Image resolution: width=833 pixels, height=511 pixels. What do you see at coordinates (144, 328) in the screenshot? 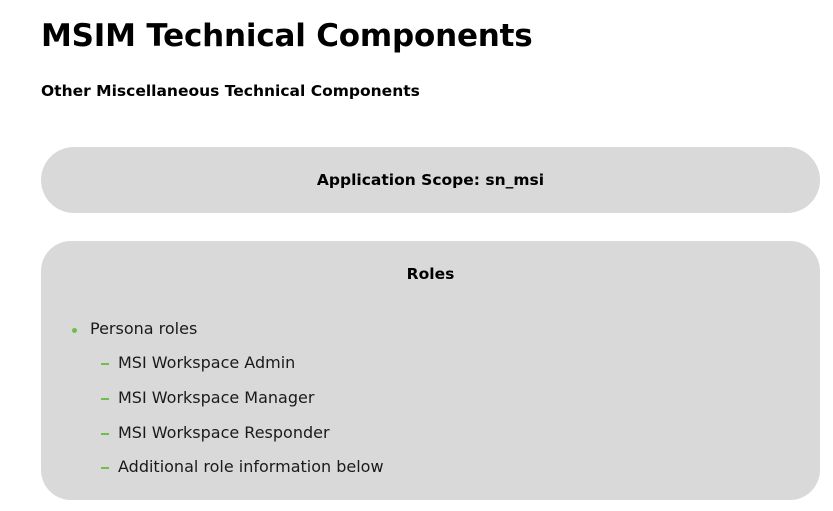
I see `list-item-label: Persona roles` at bounding box center [144, 328].